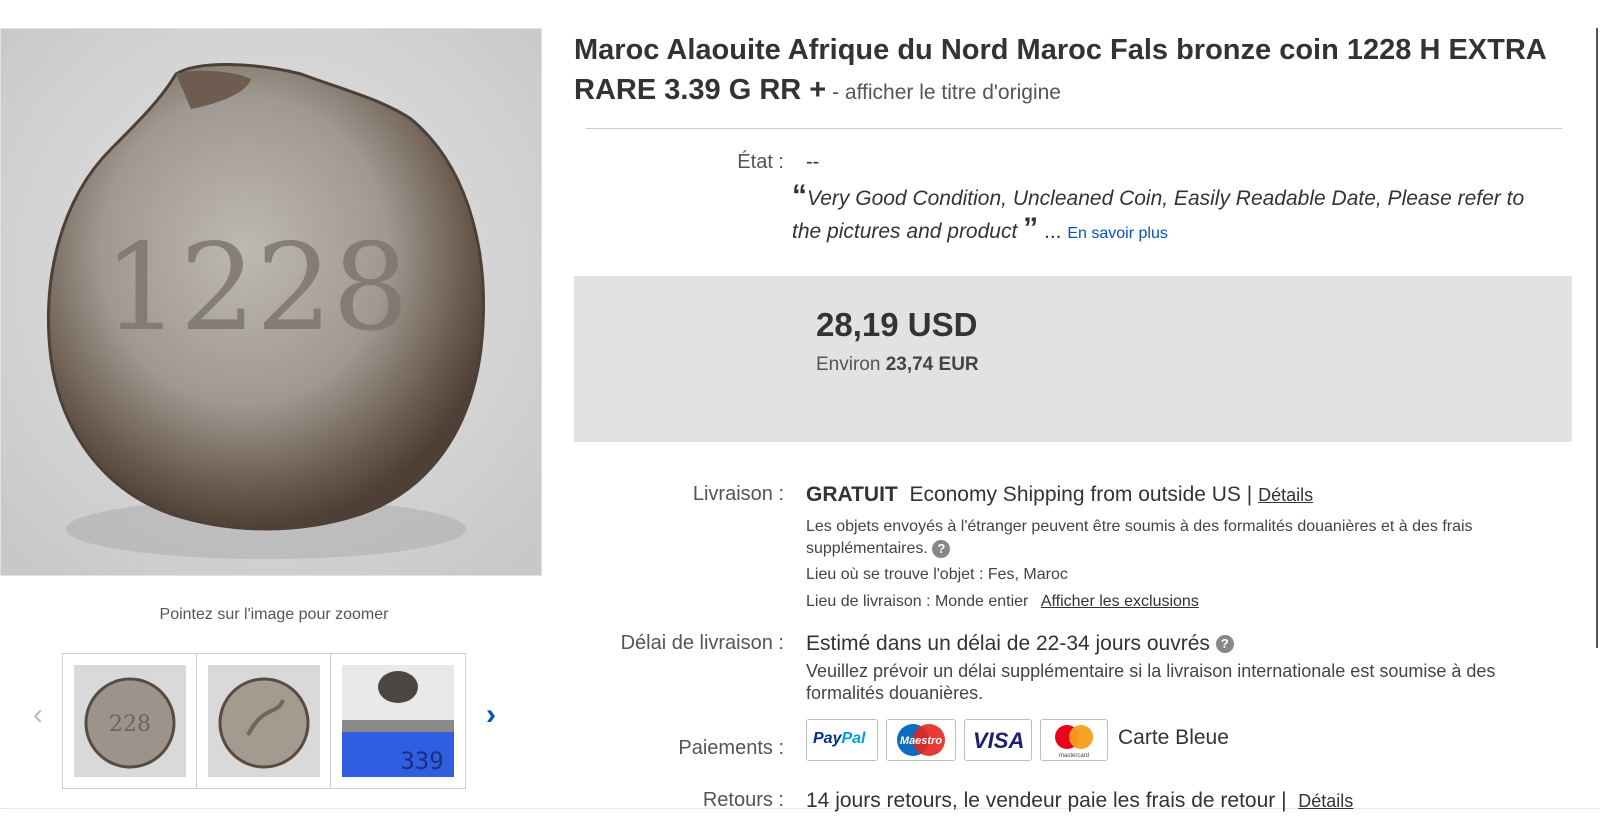  What do you see at coordinates (953, 92) in the screenshot?
I see `original-title-link: afficher le titre d'origine` at bounding box center [953, 92].